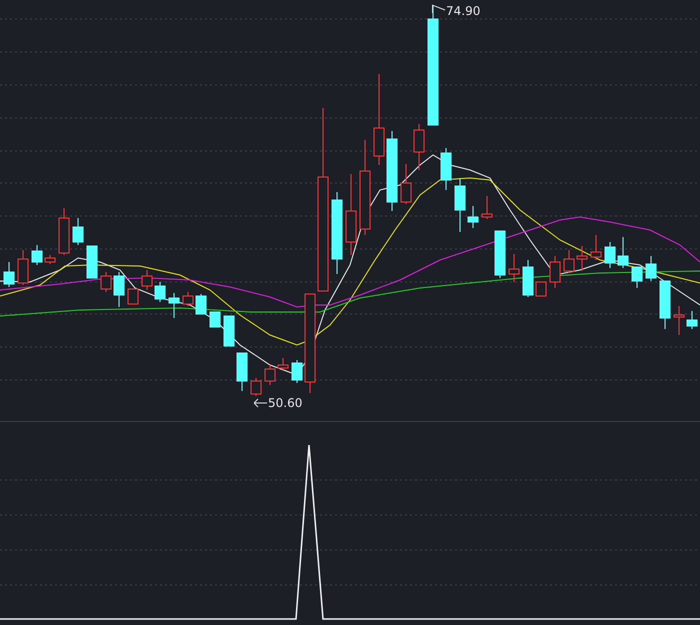 This screenshot has width=700, height=625. I want to click on low-price-label: 50.60, so click(285, 403).